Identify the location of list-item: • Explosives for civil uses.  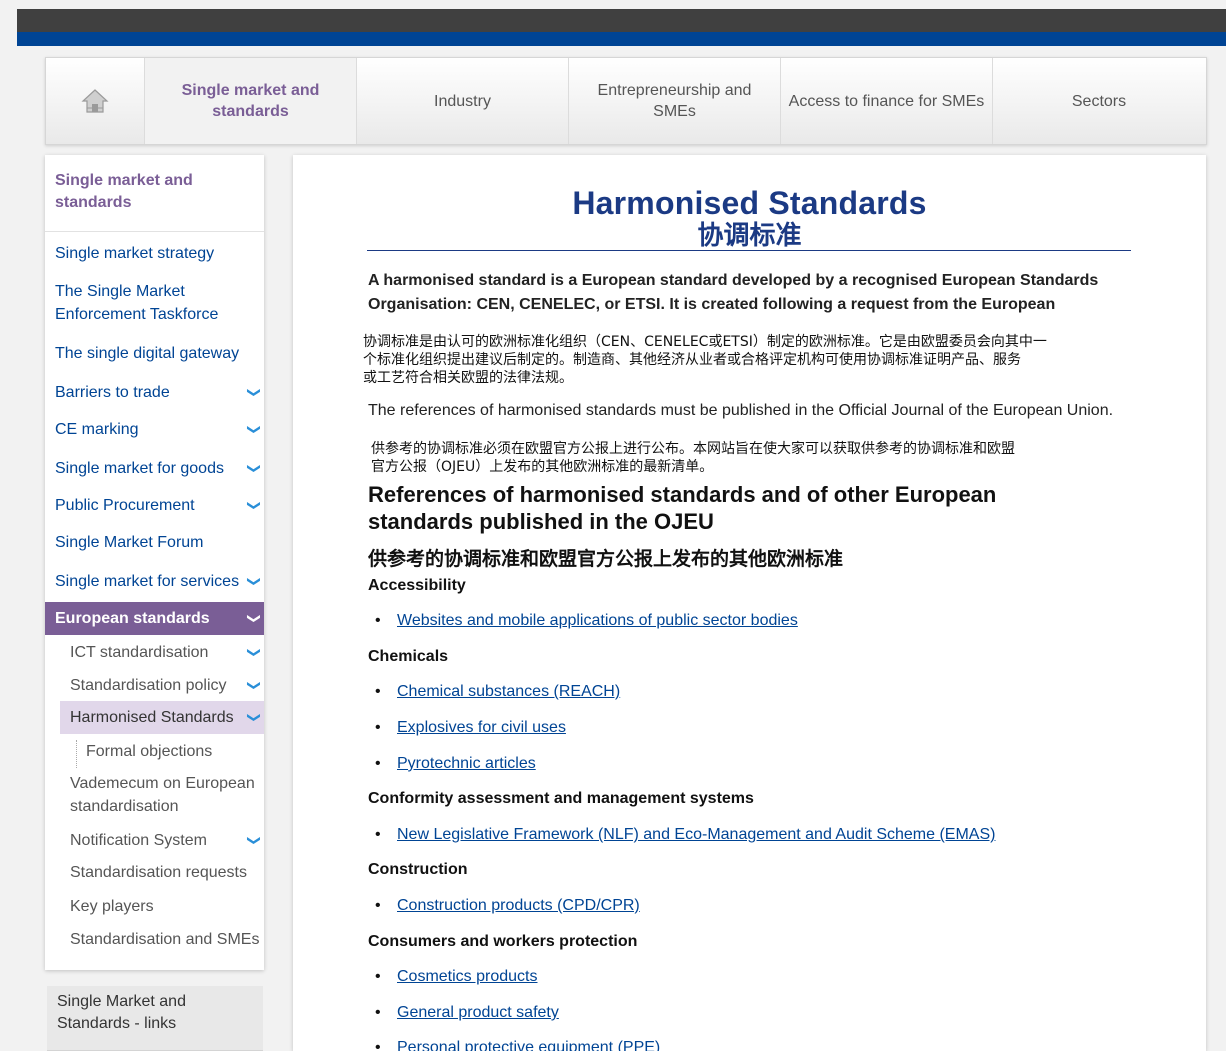
(470, 727).